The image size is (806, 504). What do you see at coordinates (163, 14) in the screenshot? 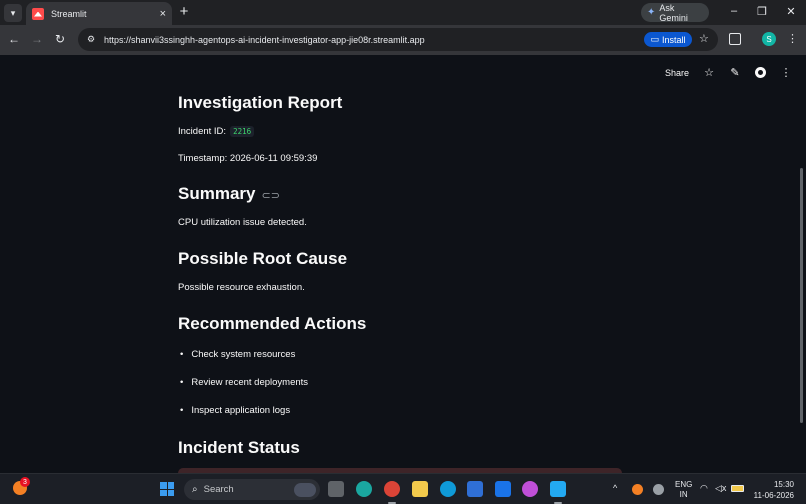
I see `tab-close-icon: ×` at bounding box center [163, 14].